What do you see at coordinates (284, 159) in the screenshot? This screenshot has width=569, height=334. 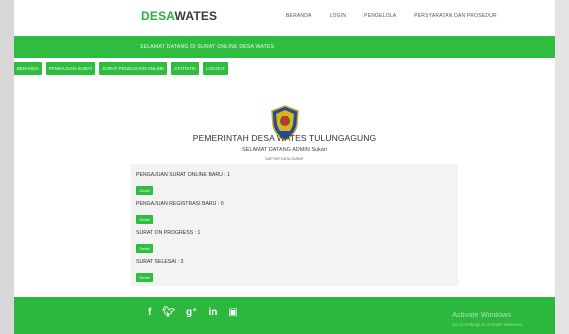 I see `section-subtitle: DAFTAR DATA SURAT` at bounding box center [284, 159].